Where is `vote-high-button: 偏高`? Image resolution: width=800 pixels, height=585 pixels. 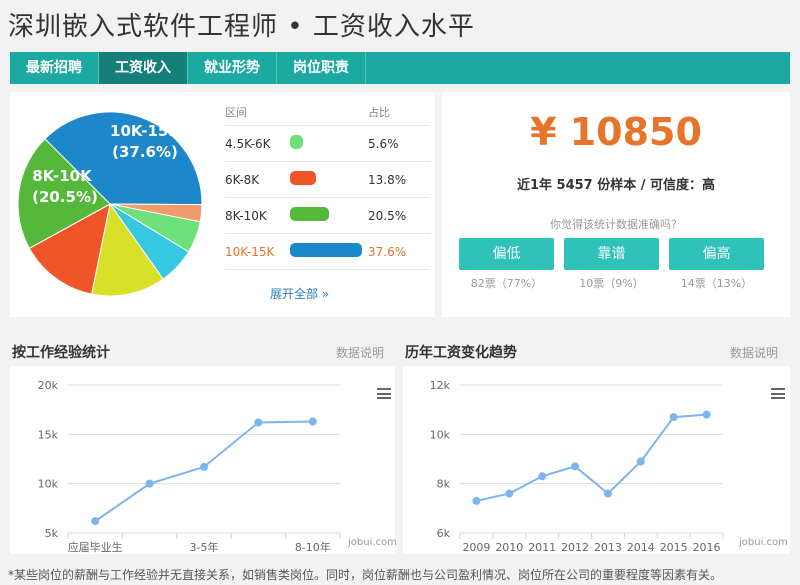 vote-high-button: 偏高 is located at coordinates (716, 254).